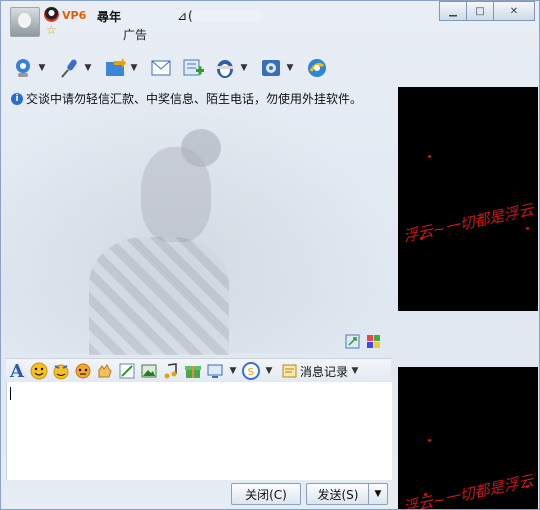 The width and height of the screenshot is (540, 510). Describe the element at coordinates (468, 199) in the screenshot. I see `contact-show-panel: 浮云~一切都是浮云` at that location.